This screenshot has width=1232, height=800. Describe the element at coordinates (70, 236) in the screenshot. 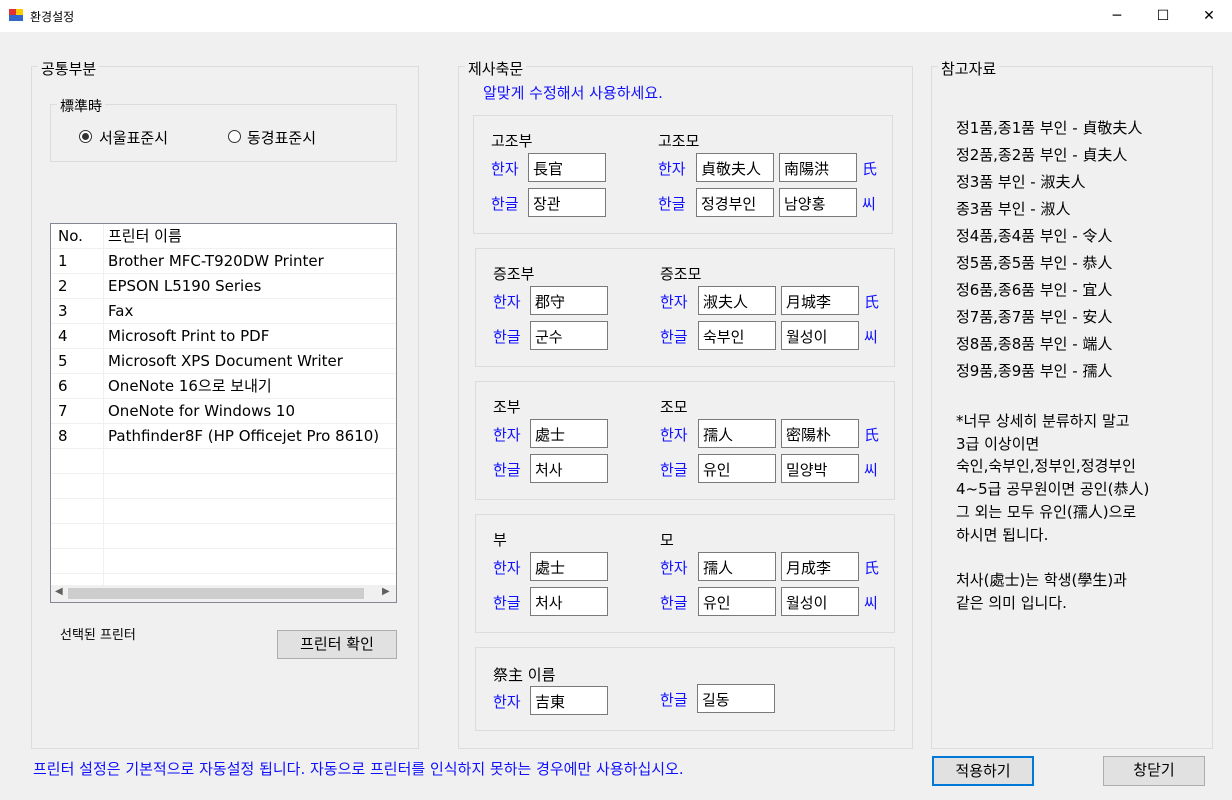

I see `header-no: No.` at that location.